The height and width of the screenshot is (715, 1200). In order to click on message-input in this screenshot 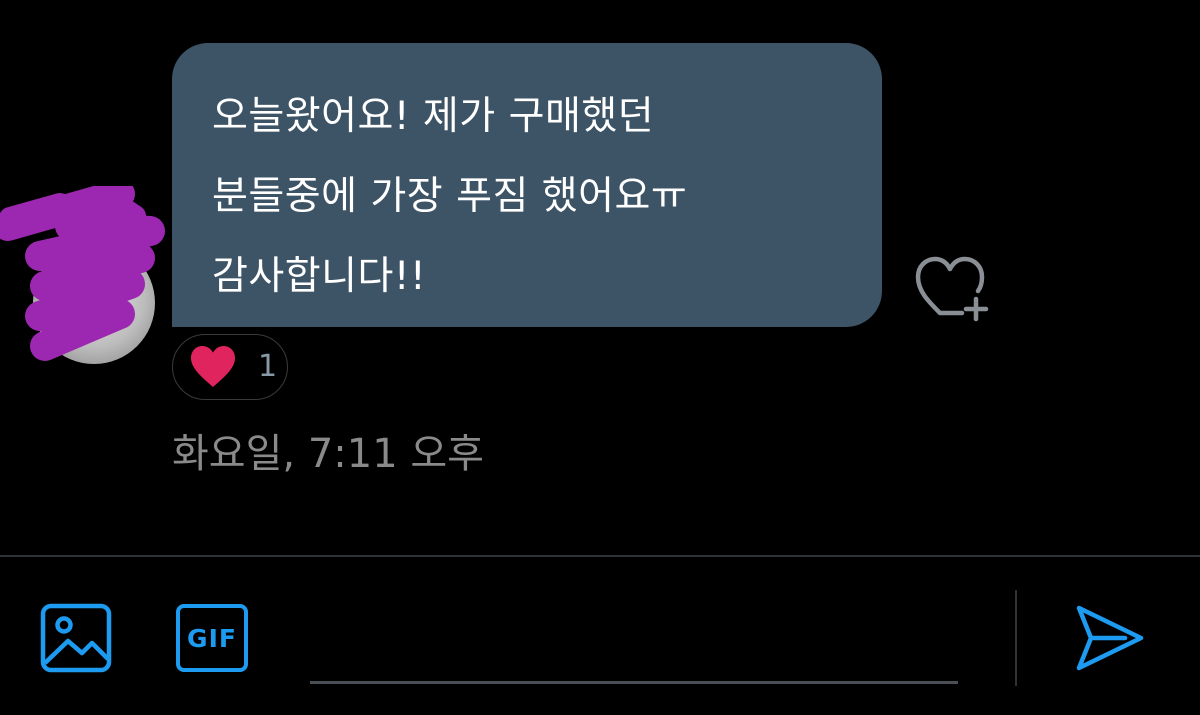, I will do `click(634, 642)`.